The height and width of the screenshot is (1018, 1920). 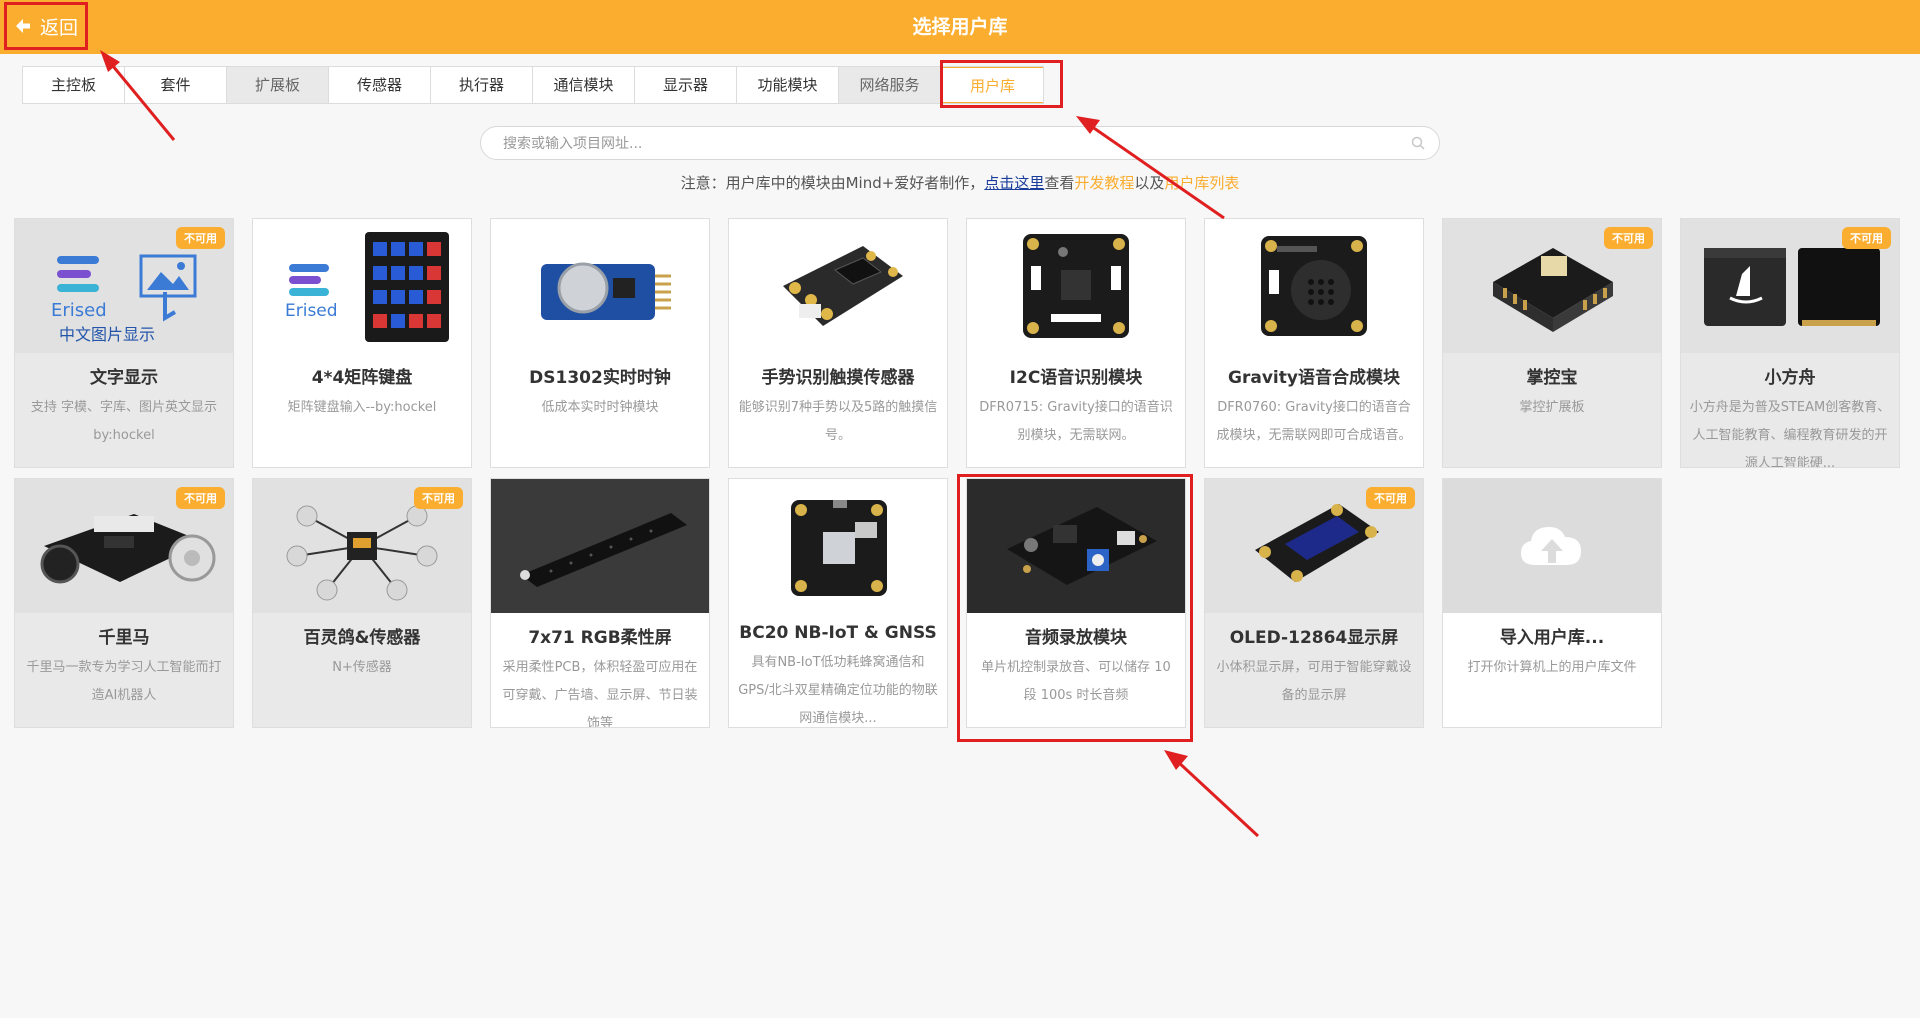 I want to click on library-card: 手势识别触摸传感器 能够识别7种手势以及5路的触摸信号。, so click(x=838, y=343).